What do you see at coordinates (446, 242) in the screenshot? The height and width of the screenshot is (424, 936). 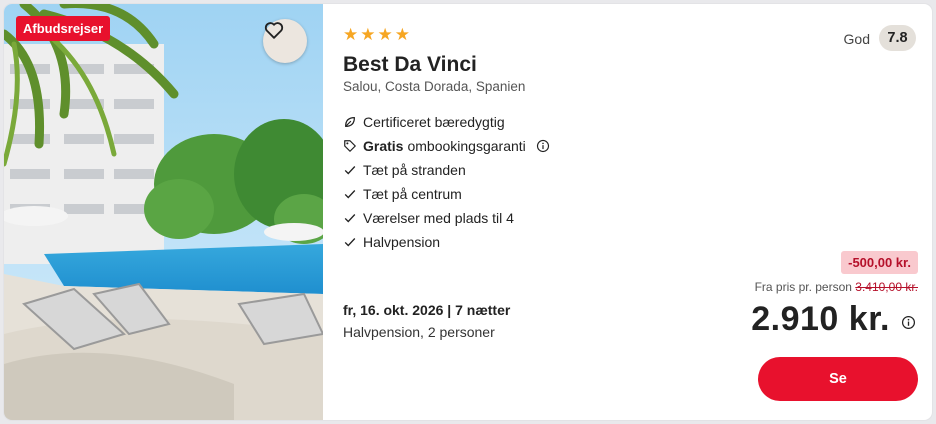 I see `feature-item: Halvpension` at bounding box center [446, 242].